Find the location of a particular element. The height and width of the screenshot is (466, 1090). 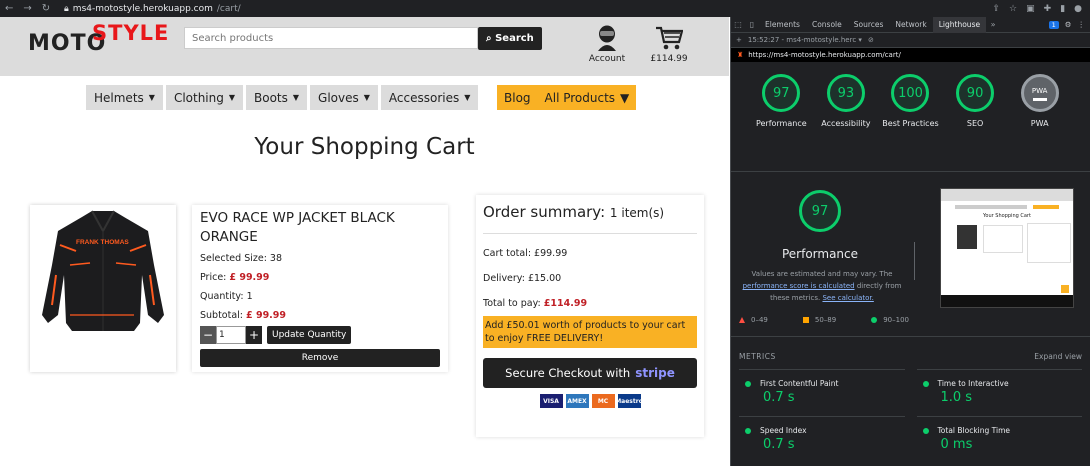

cart-icon is located at coordinates (670, 38).